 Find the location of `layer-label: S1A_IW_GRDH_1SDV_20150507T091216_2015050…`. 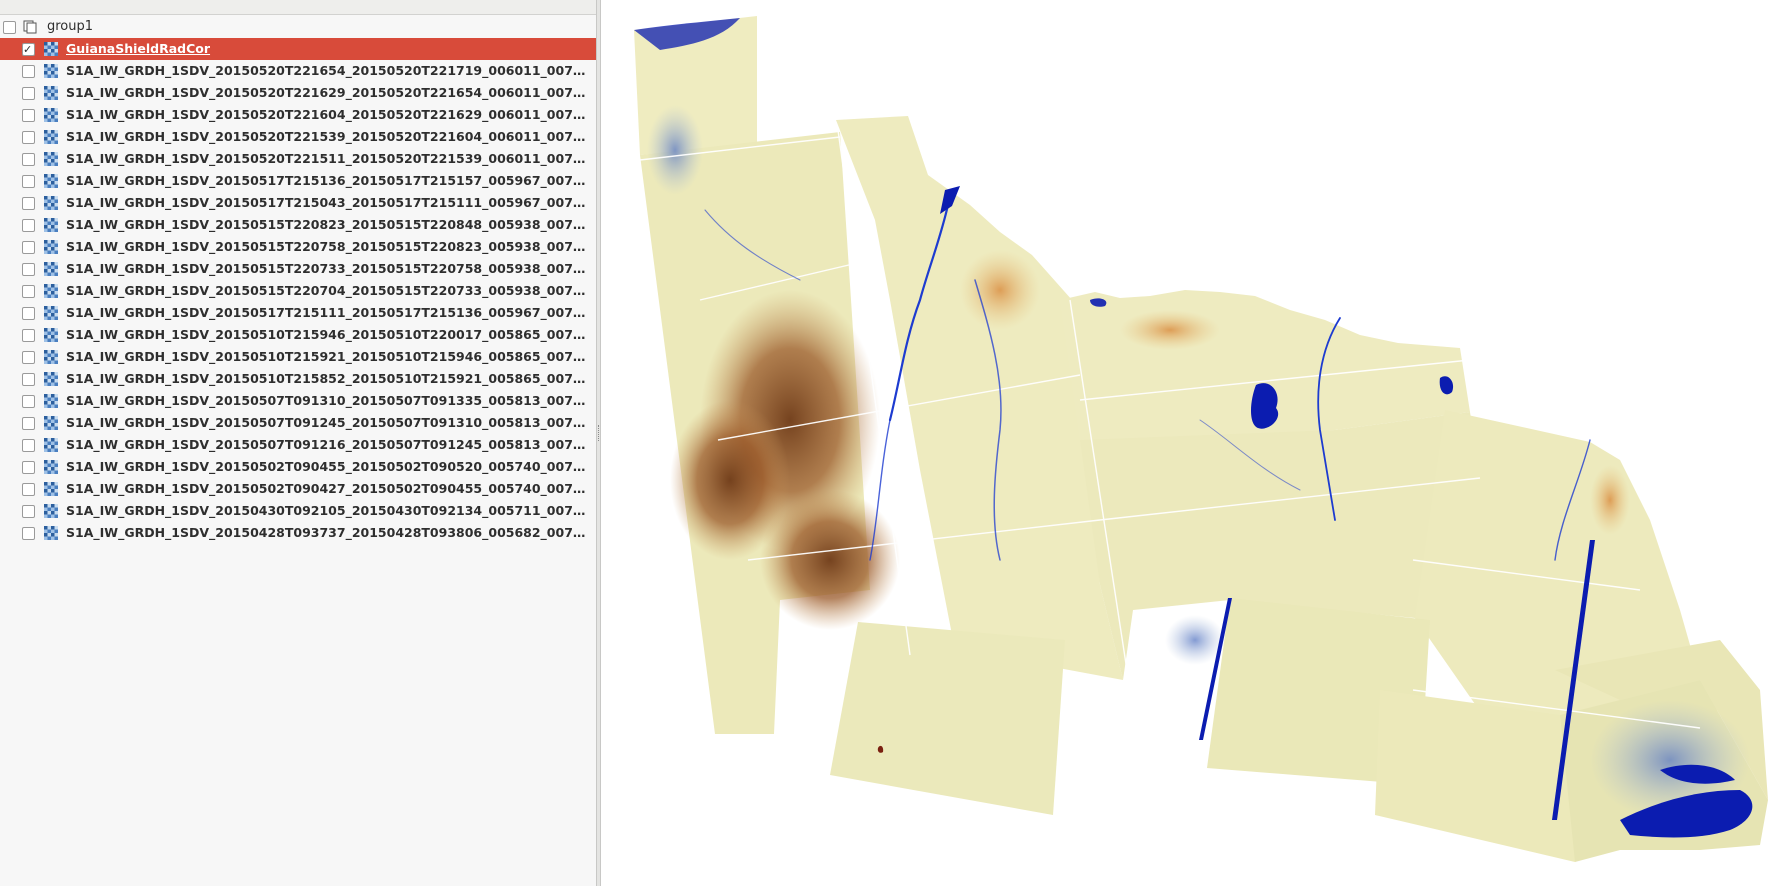

layer-label: S1A_IW_GRDH_1SDV_20150507T091216_2015050… is located at coordinates (328, 444).